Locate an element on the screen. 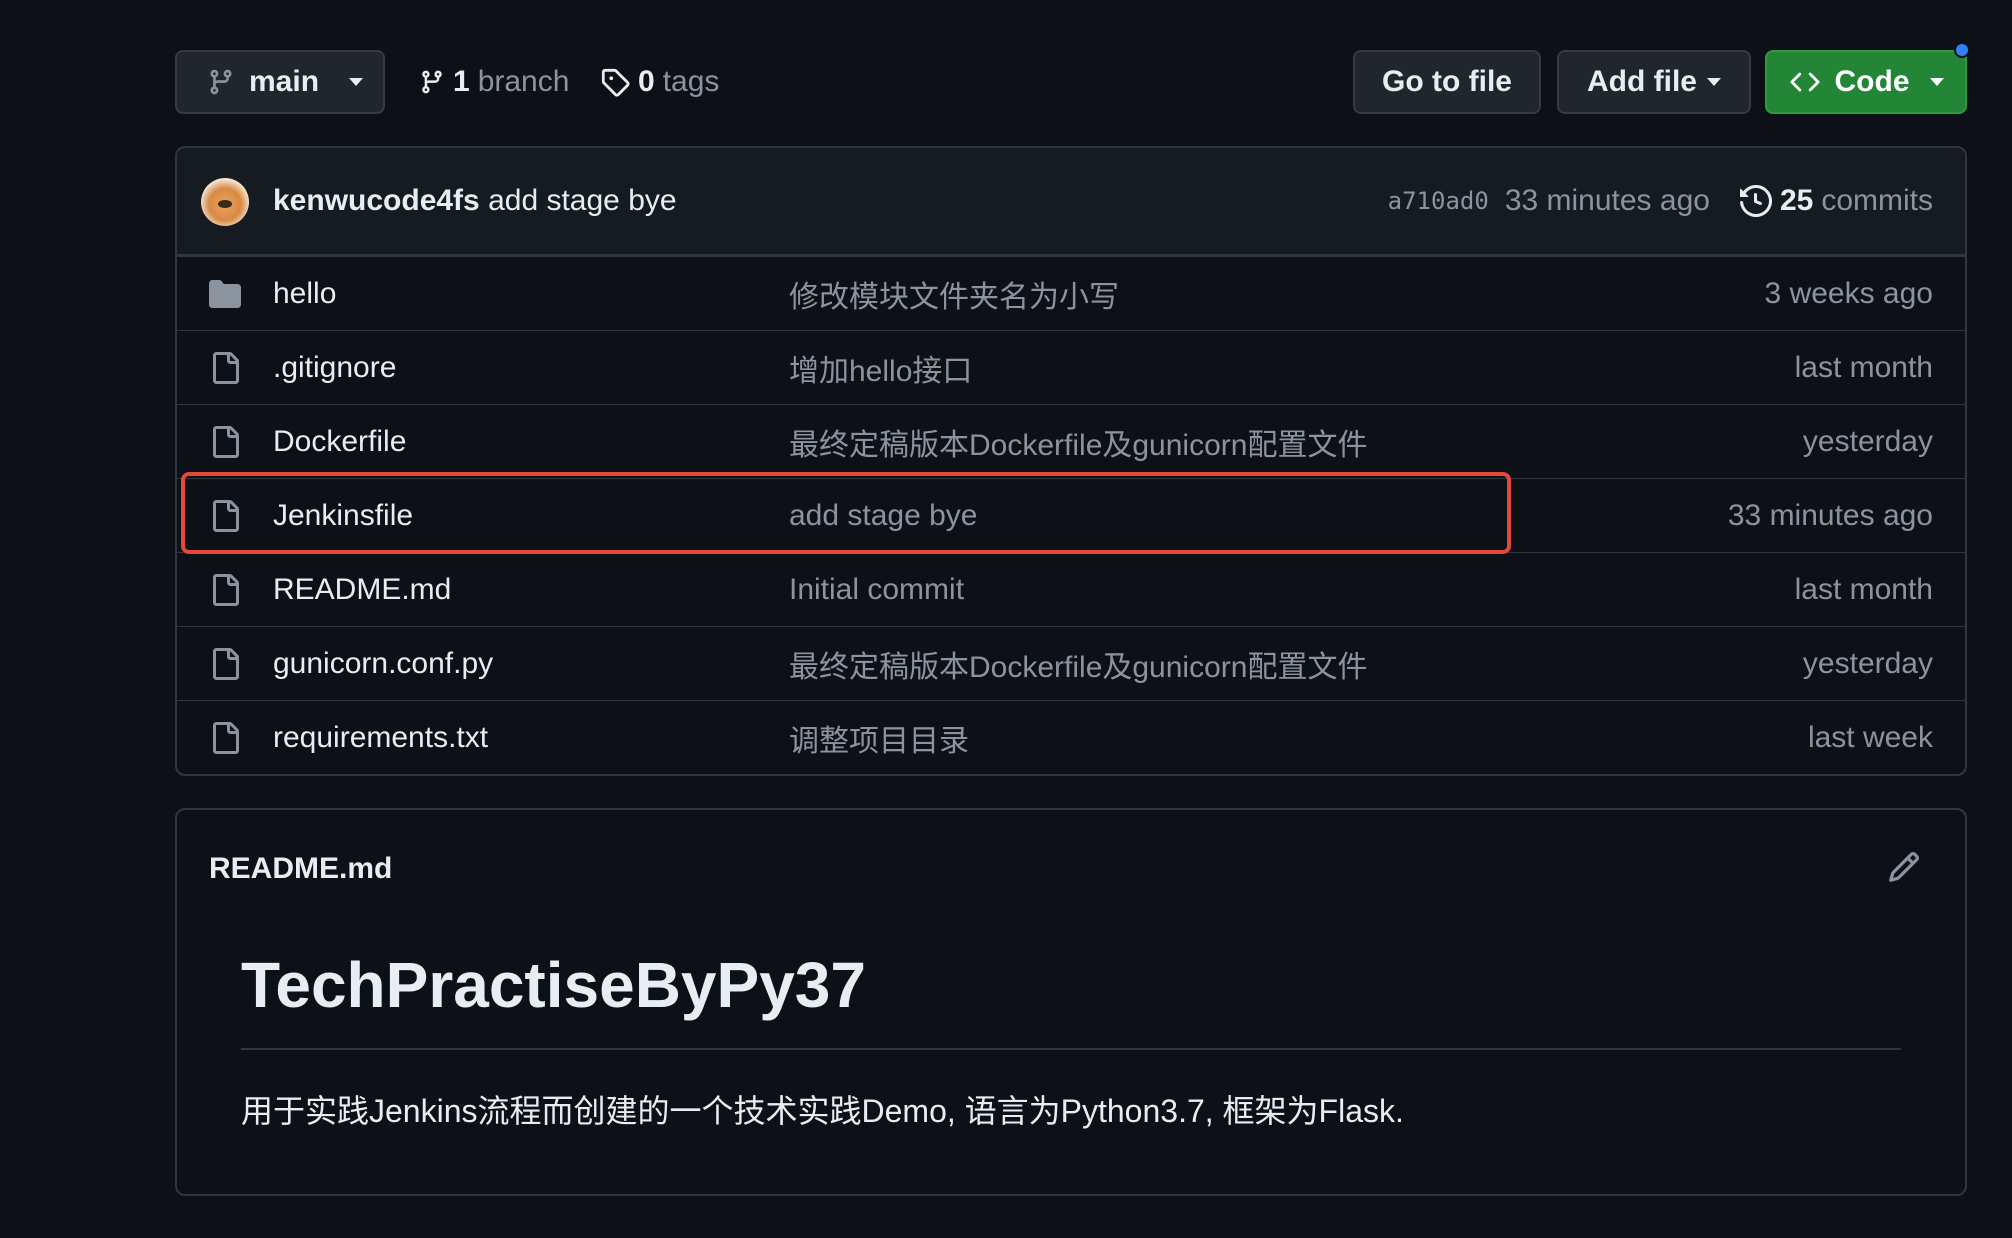  file-commit-date: 33 minutes ago is located at coordinates (1830, 515).